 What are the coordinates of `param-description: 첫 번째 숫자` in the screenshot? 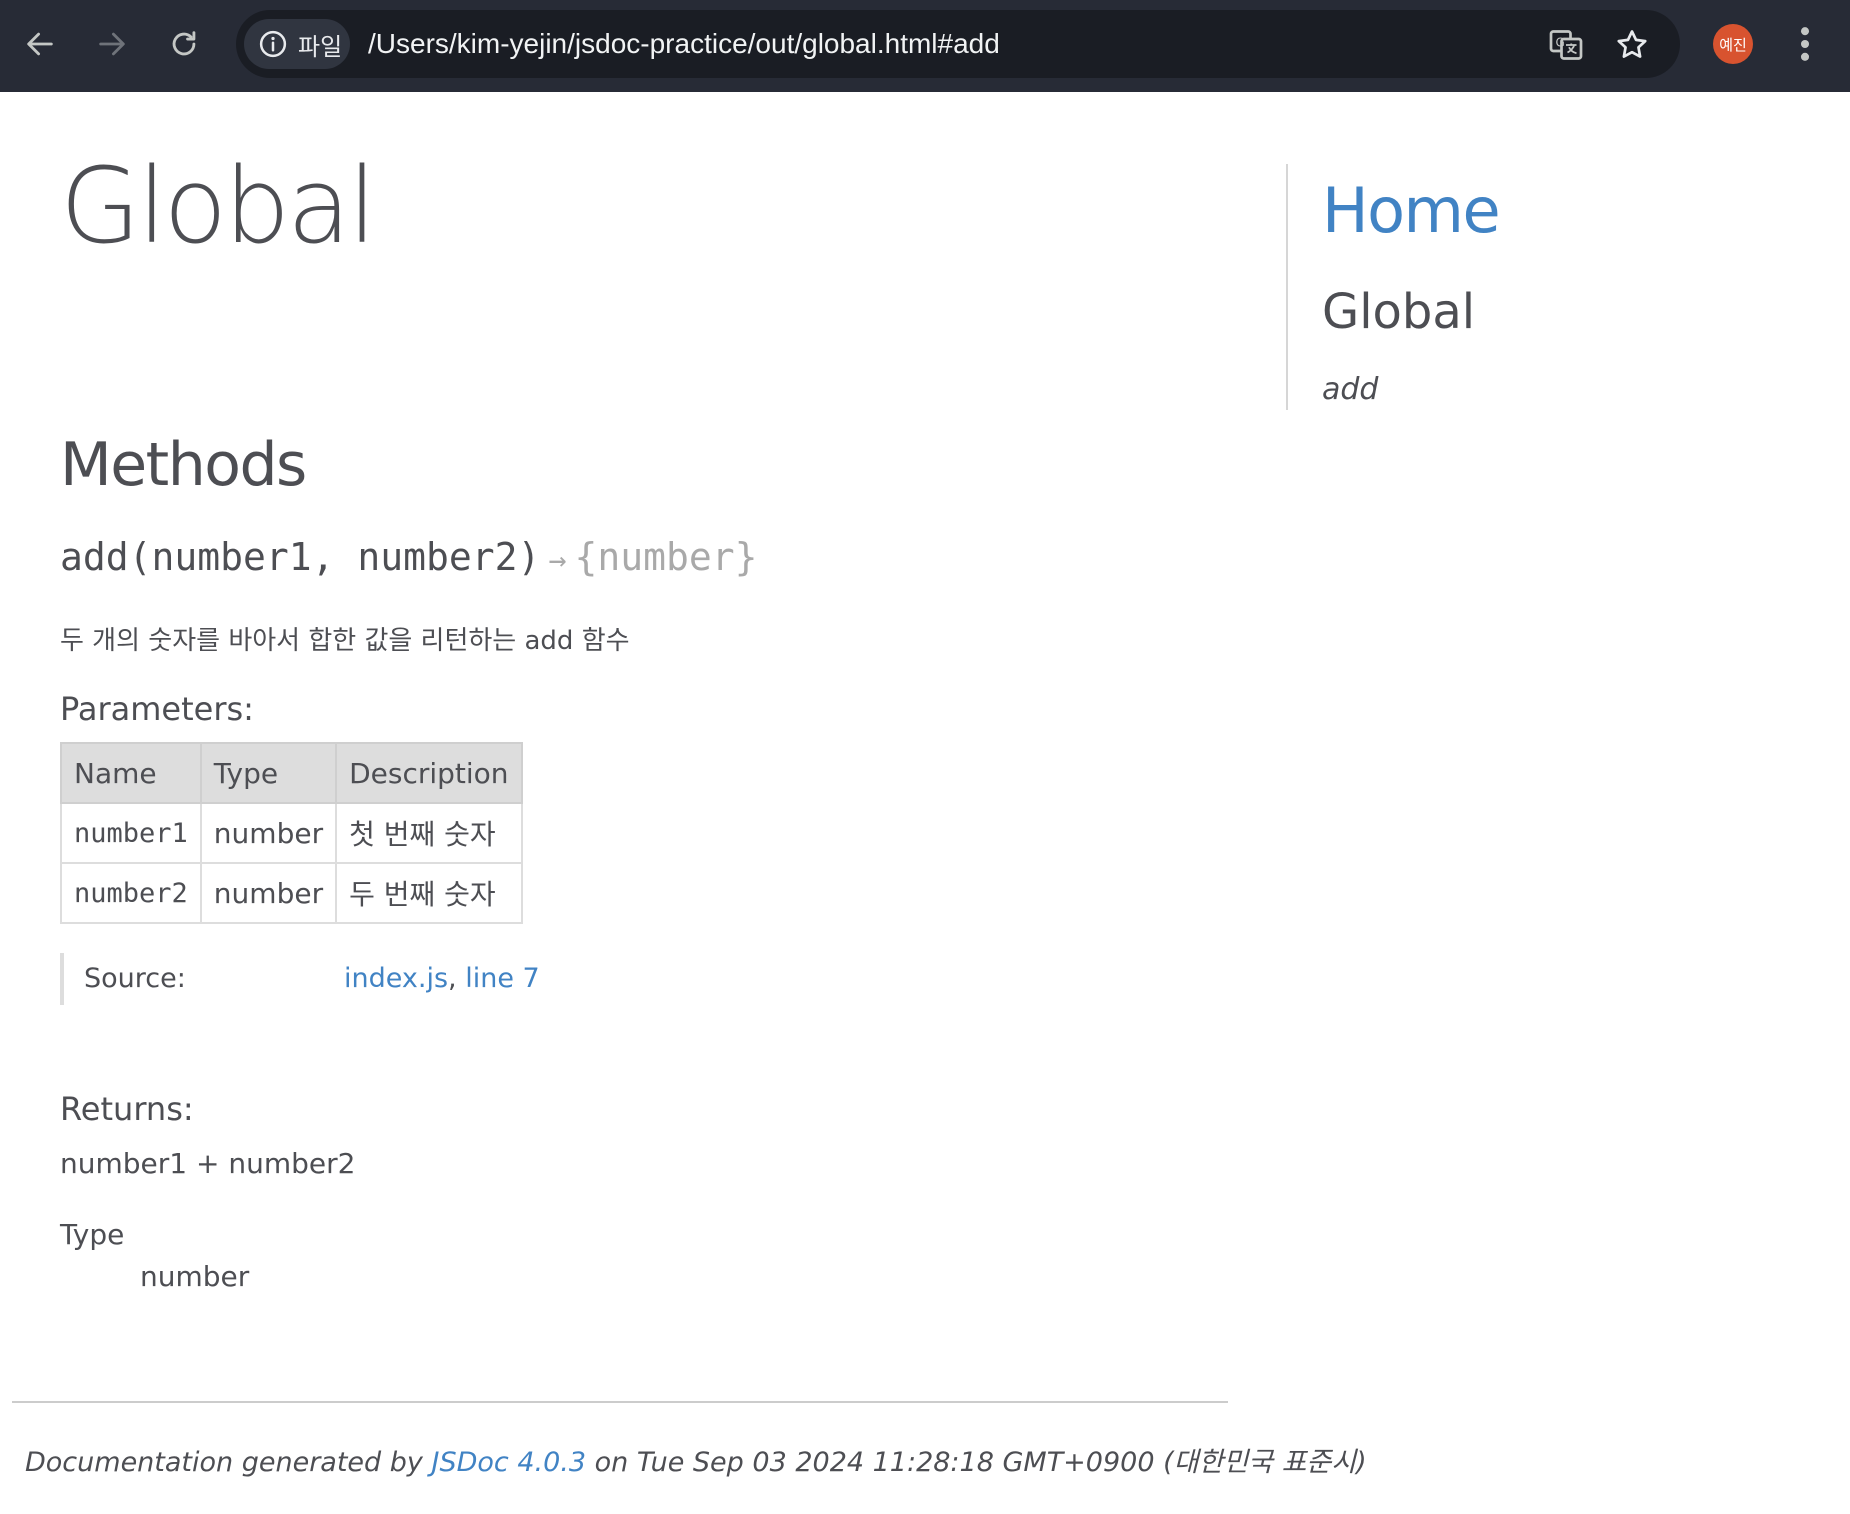 It's located at (429, 833).